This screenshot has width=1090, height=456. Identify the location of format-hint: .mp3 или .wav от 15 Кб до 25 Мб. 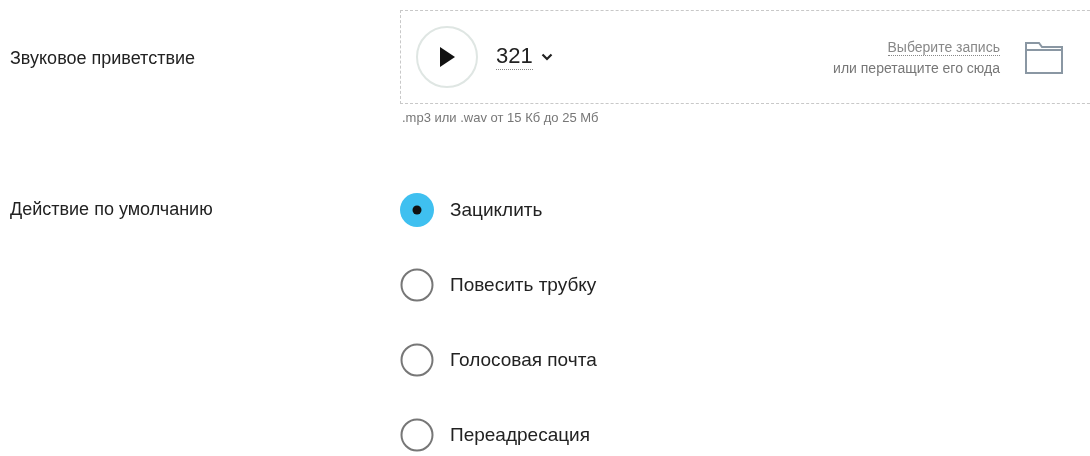
(501, 117).